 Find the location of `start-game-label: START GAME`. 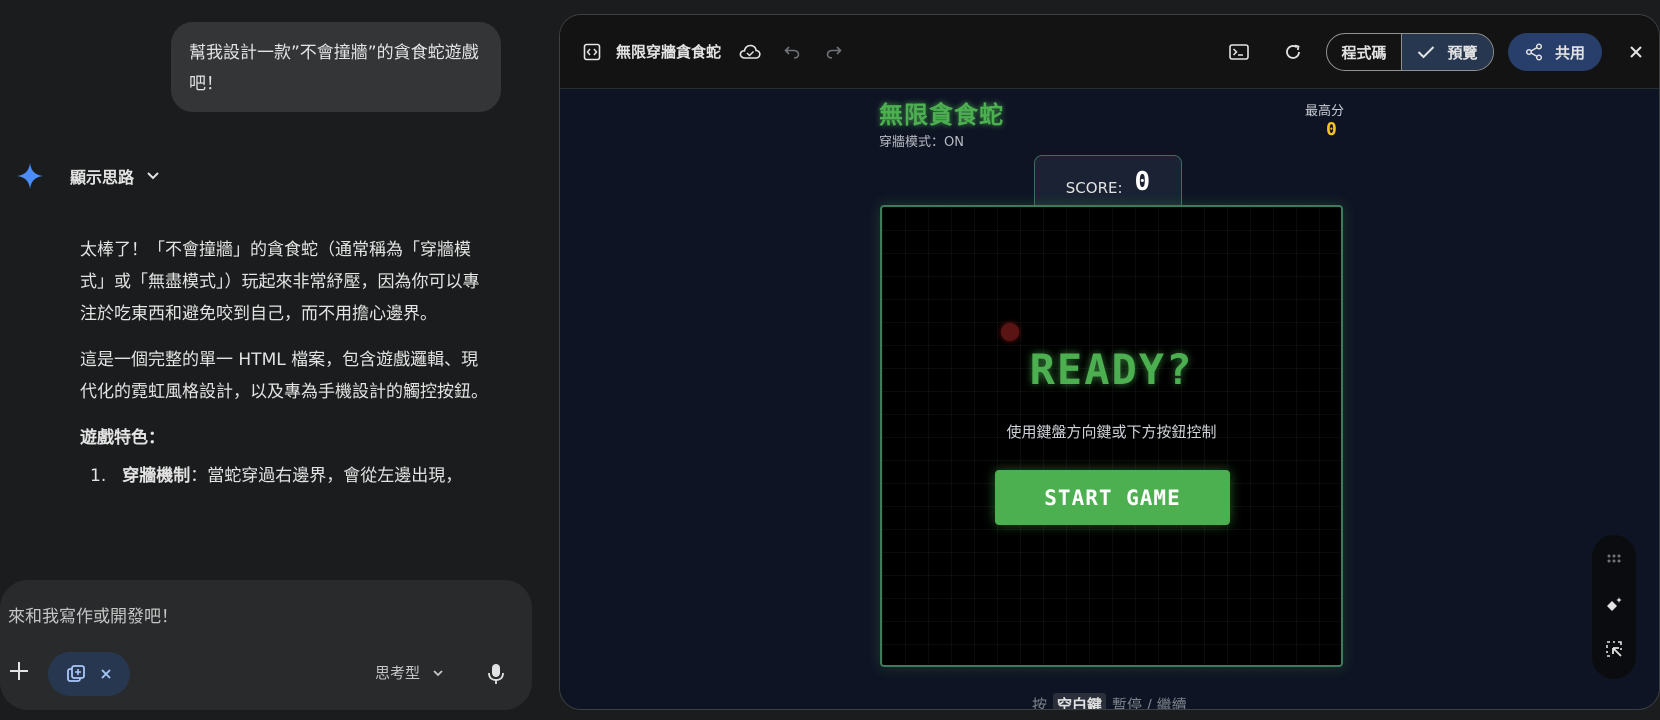

start-game-label: START GAME is located at coordinates (1112, 497).